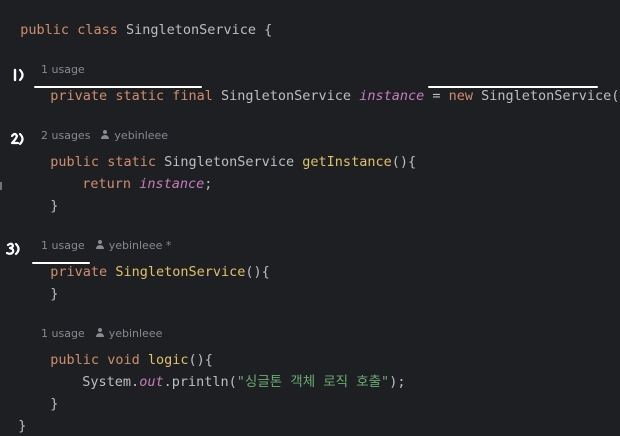 The image size is (620, 436). I want to click on keyword-class: class, so click(97, 30).